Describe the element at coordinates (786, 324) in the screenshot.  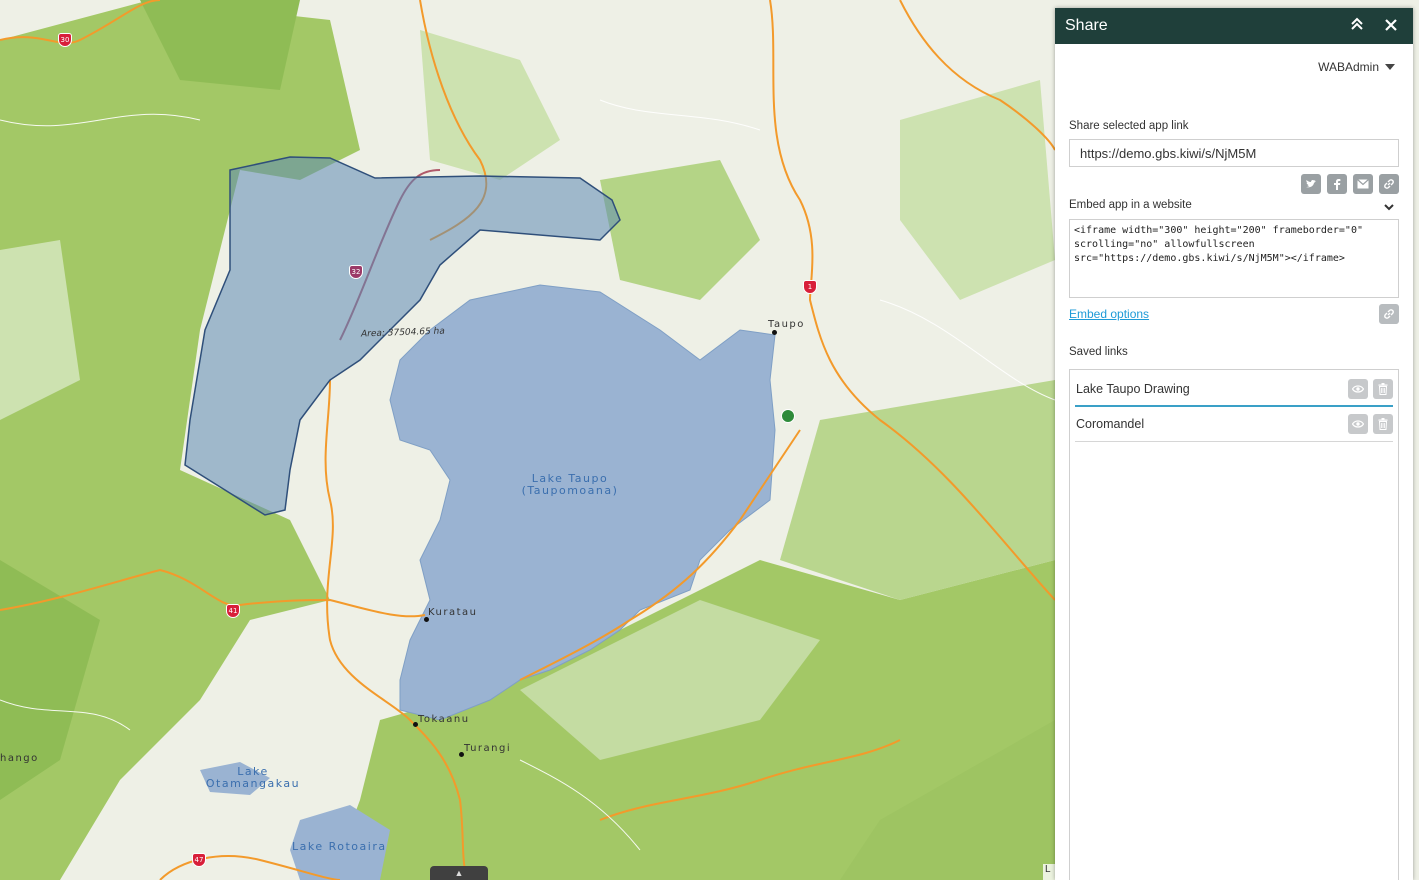
I see `place-taupo: Taupo` at that location.